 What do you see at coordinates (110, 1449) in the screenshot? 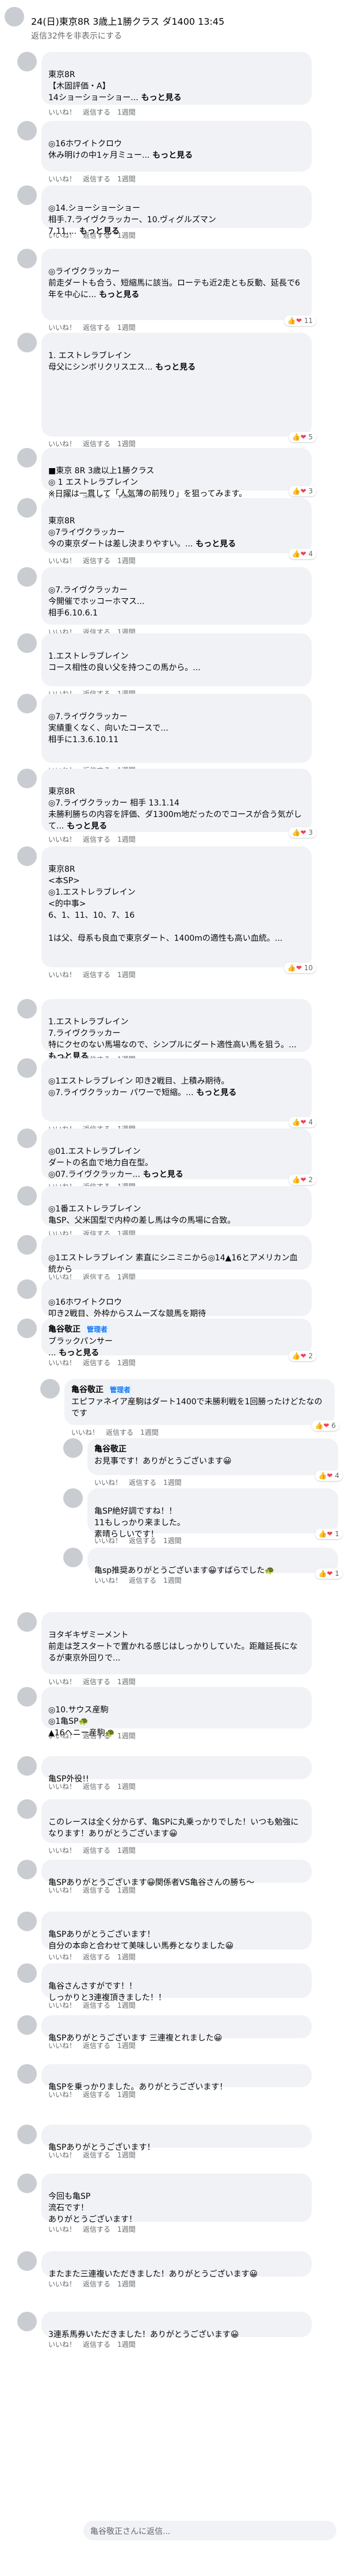
I see `comment-author: 亀谷敬正` at bounding box center [110, 1449].